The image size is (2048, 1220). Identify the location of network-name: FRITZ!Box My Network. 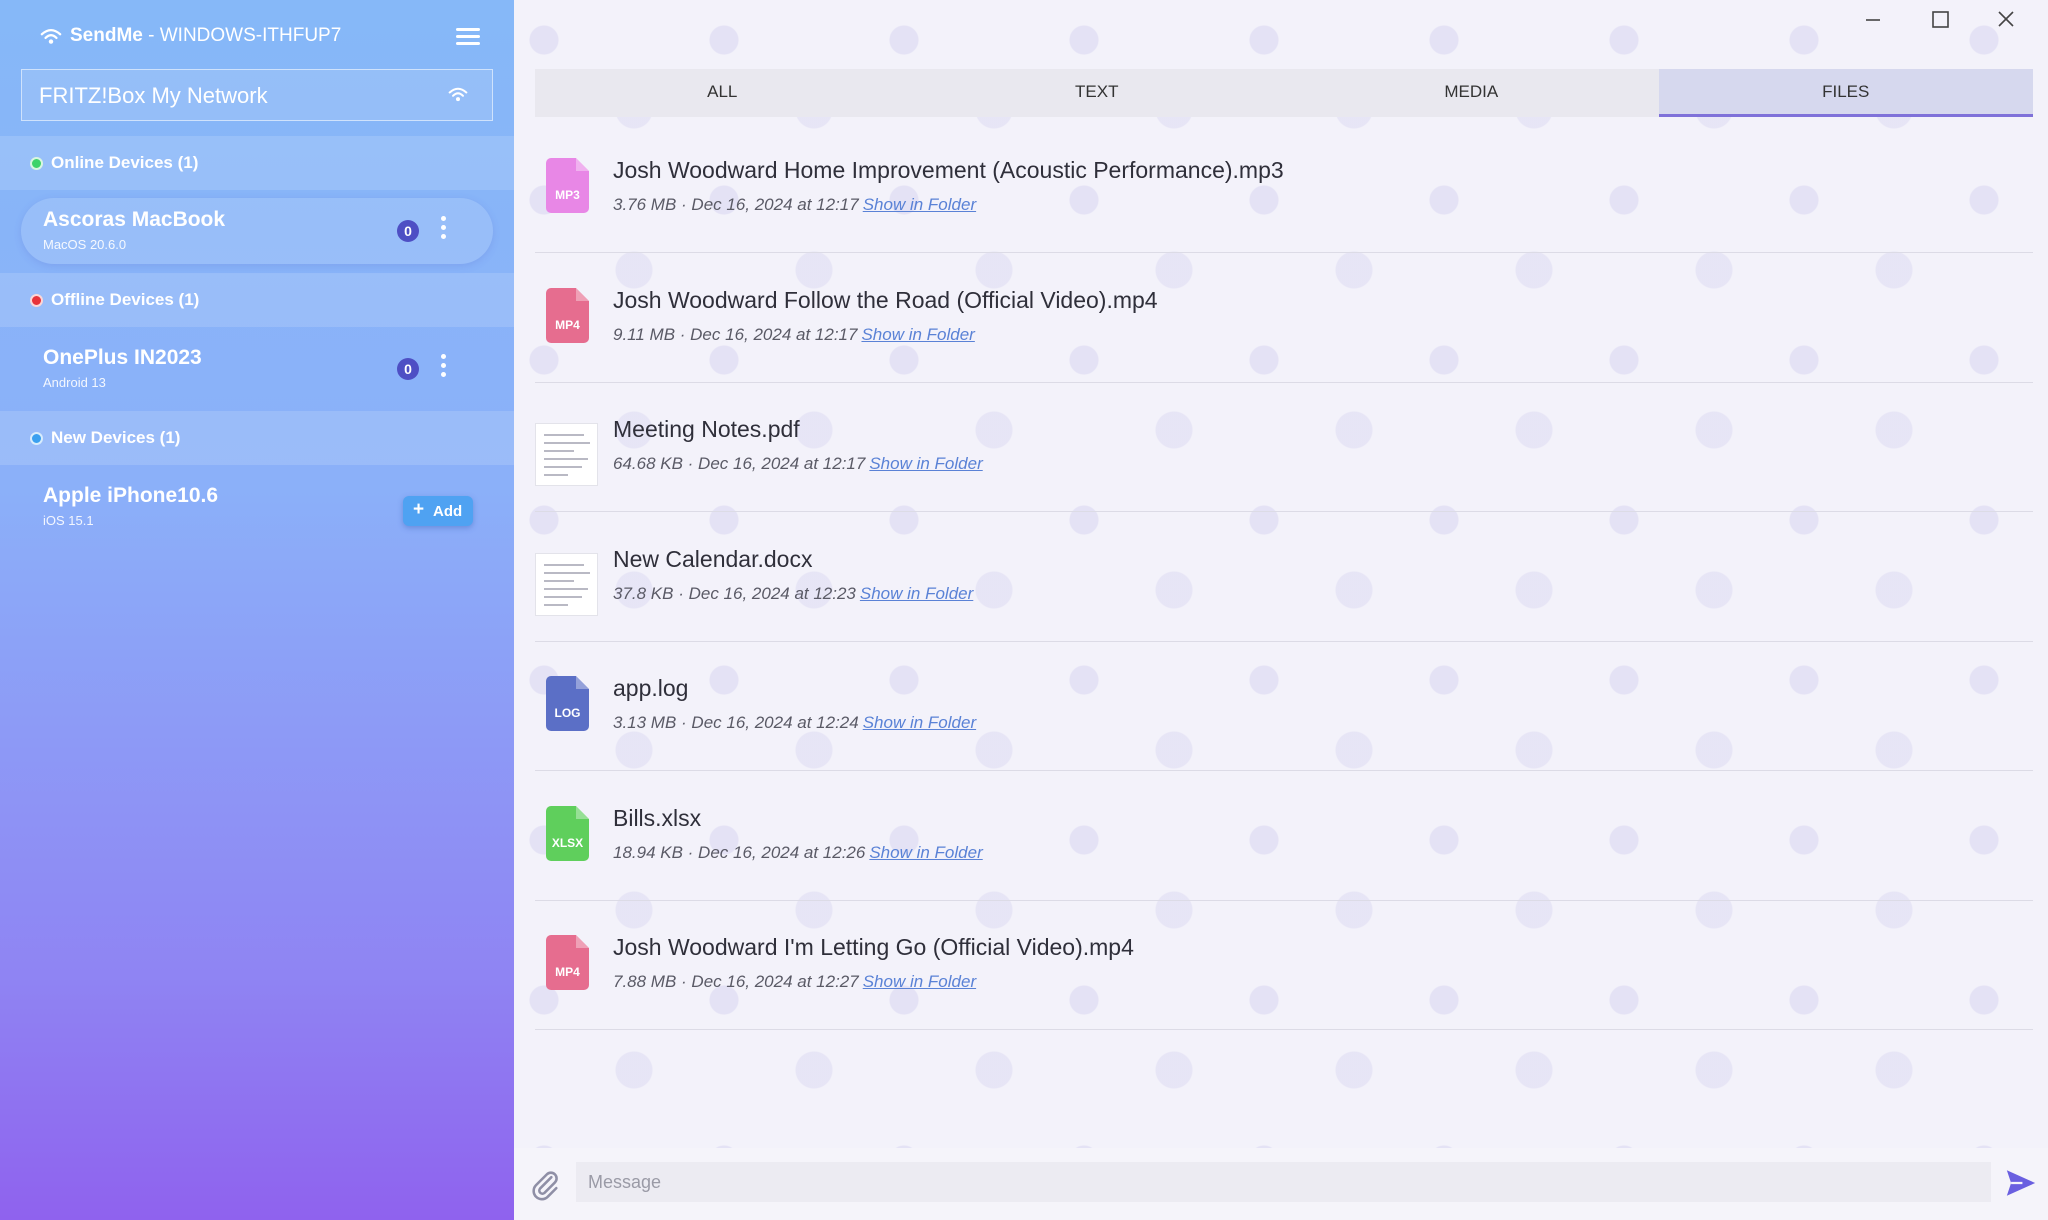
(153, 95).